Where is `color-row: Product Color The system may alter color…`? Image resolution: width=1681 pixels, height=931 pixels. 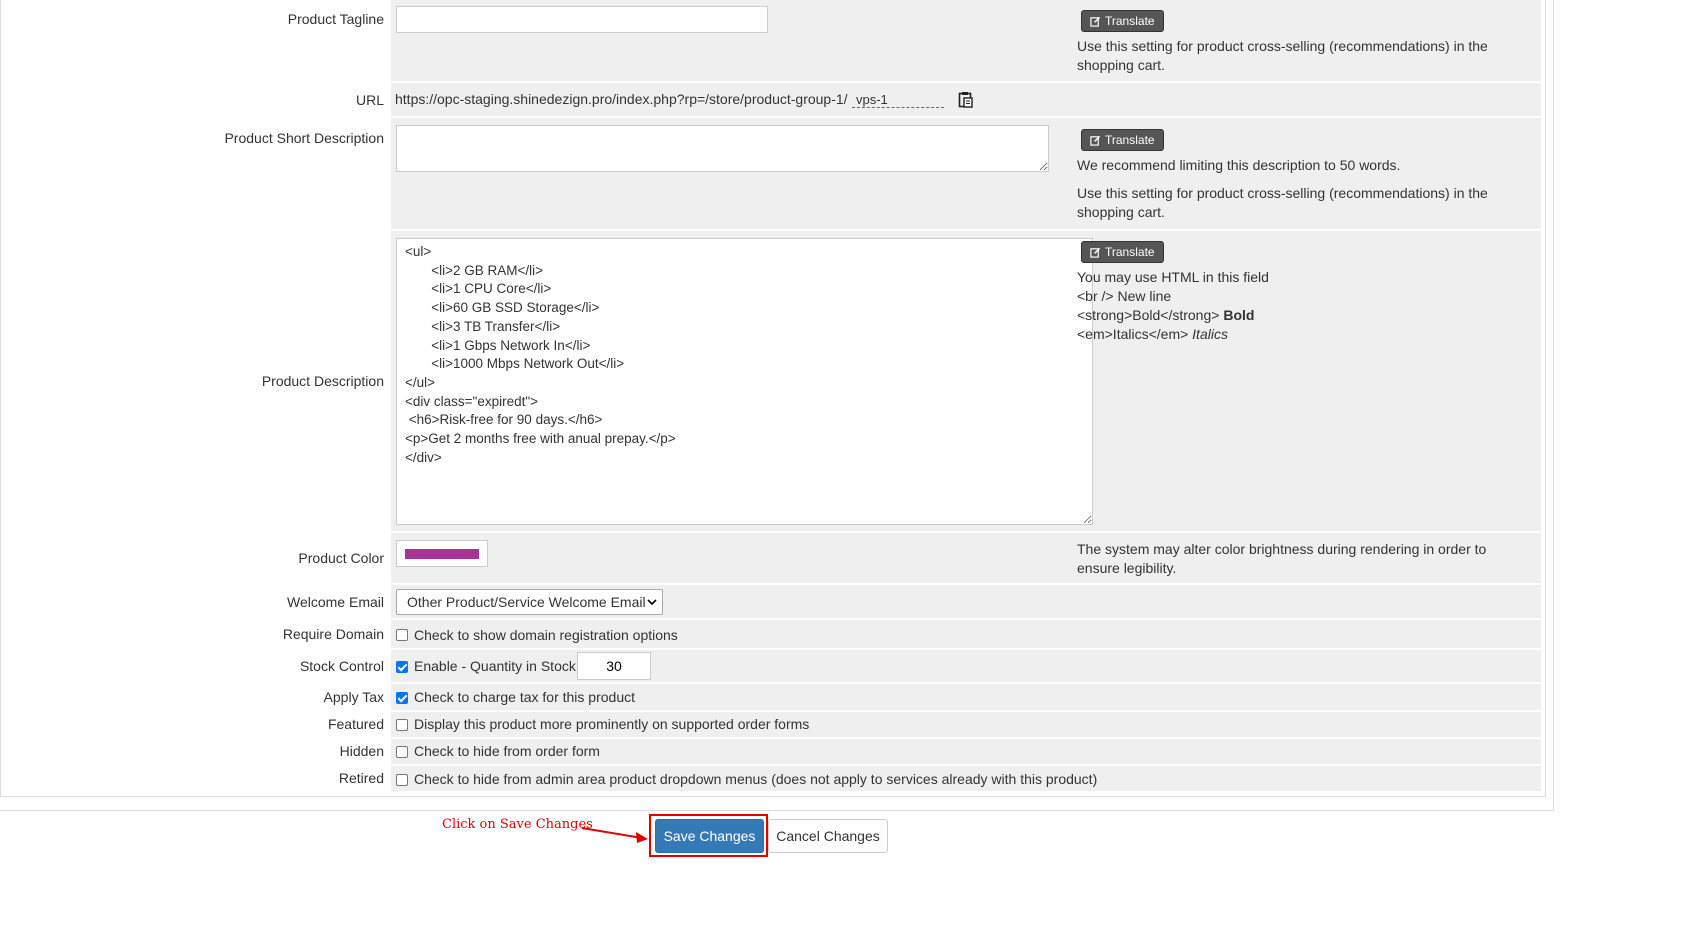
color-row: Product Color The system may alter color… is located at coordinates (771, 558).